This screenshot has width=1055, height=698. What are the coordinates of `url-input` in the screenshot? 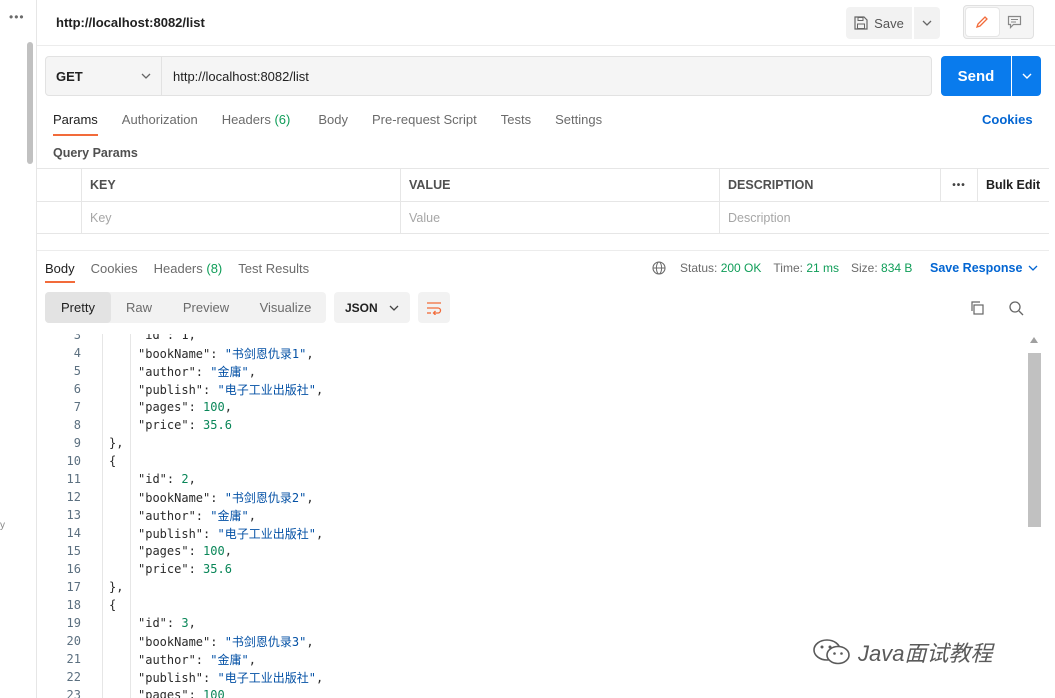 It's located at (546, 76).